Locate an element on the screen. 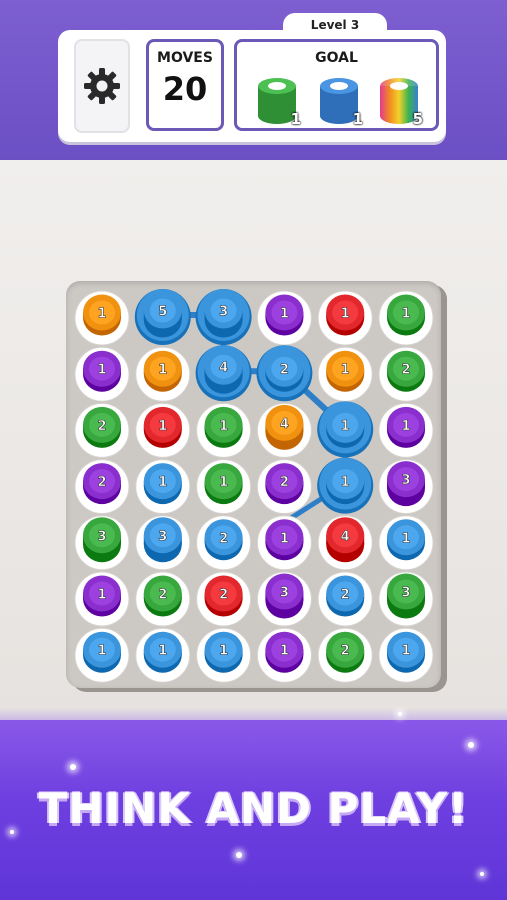  moves-label: MOVES is located at coordinates (185, 58).